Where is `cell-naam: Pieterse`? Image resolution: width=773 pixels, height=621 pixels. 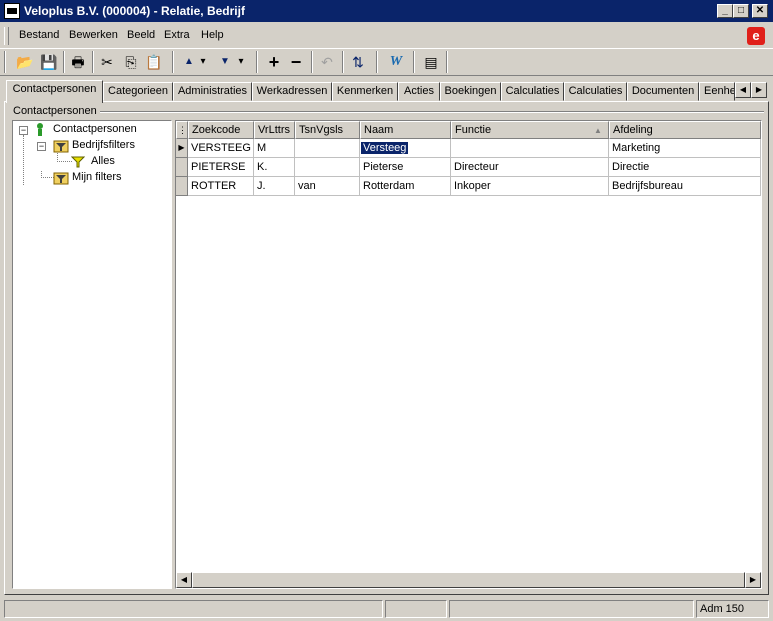 cell-naam: Pieterse is located at coordinates (405, 167).